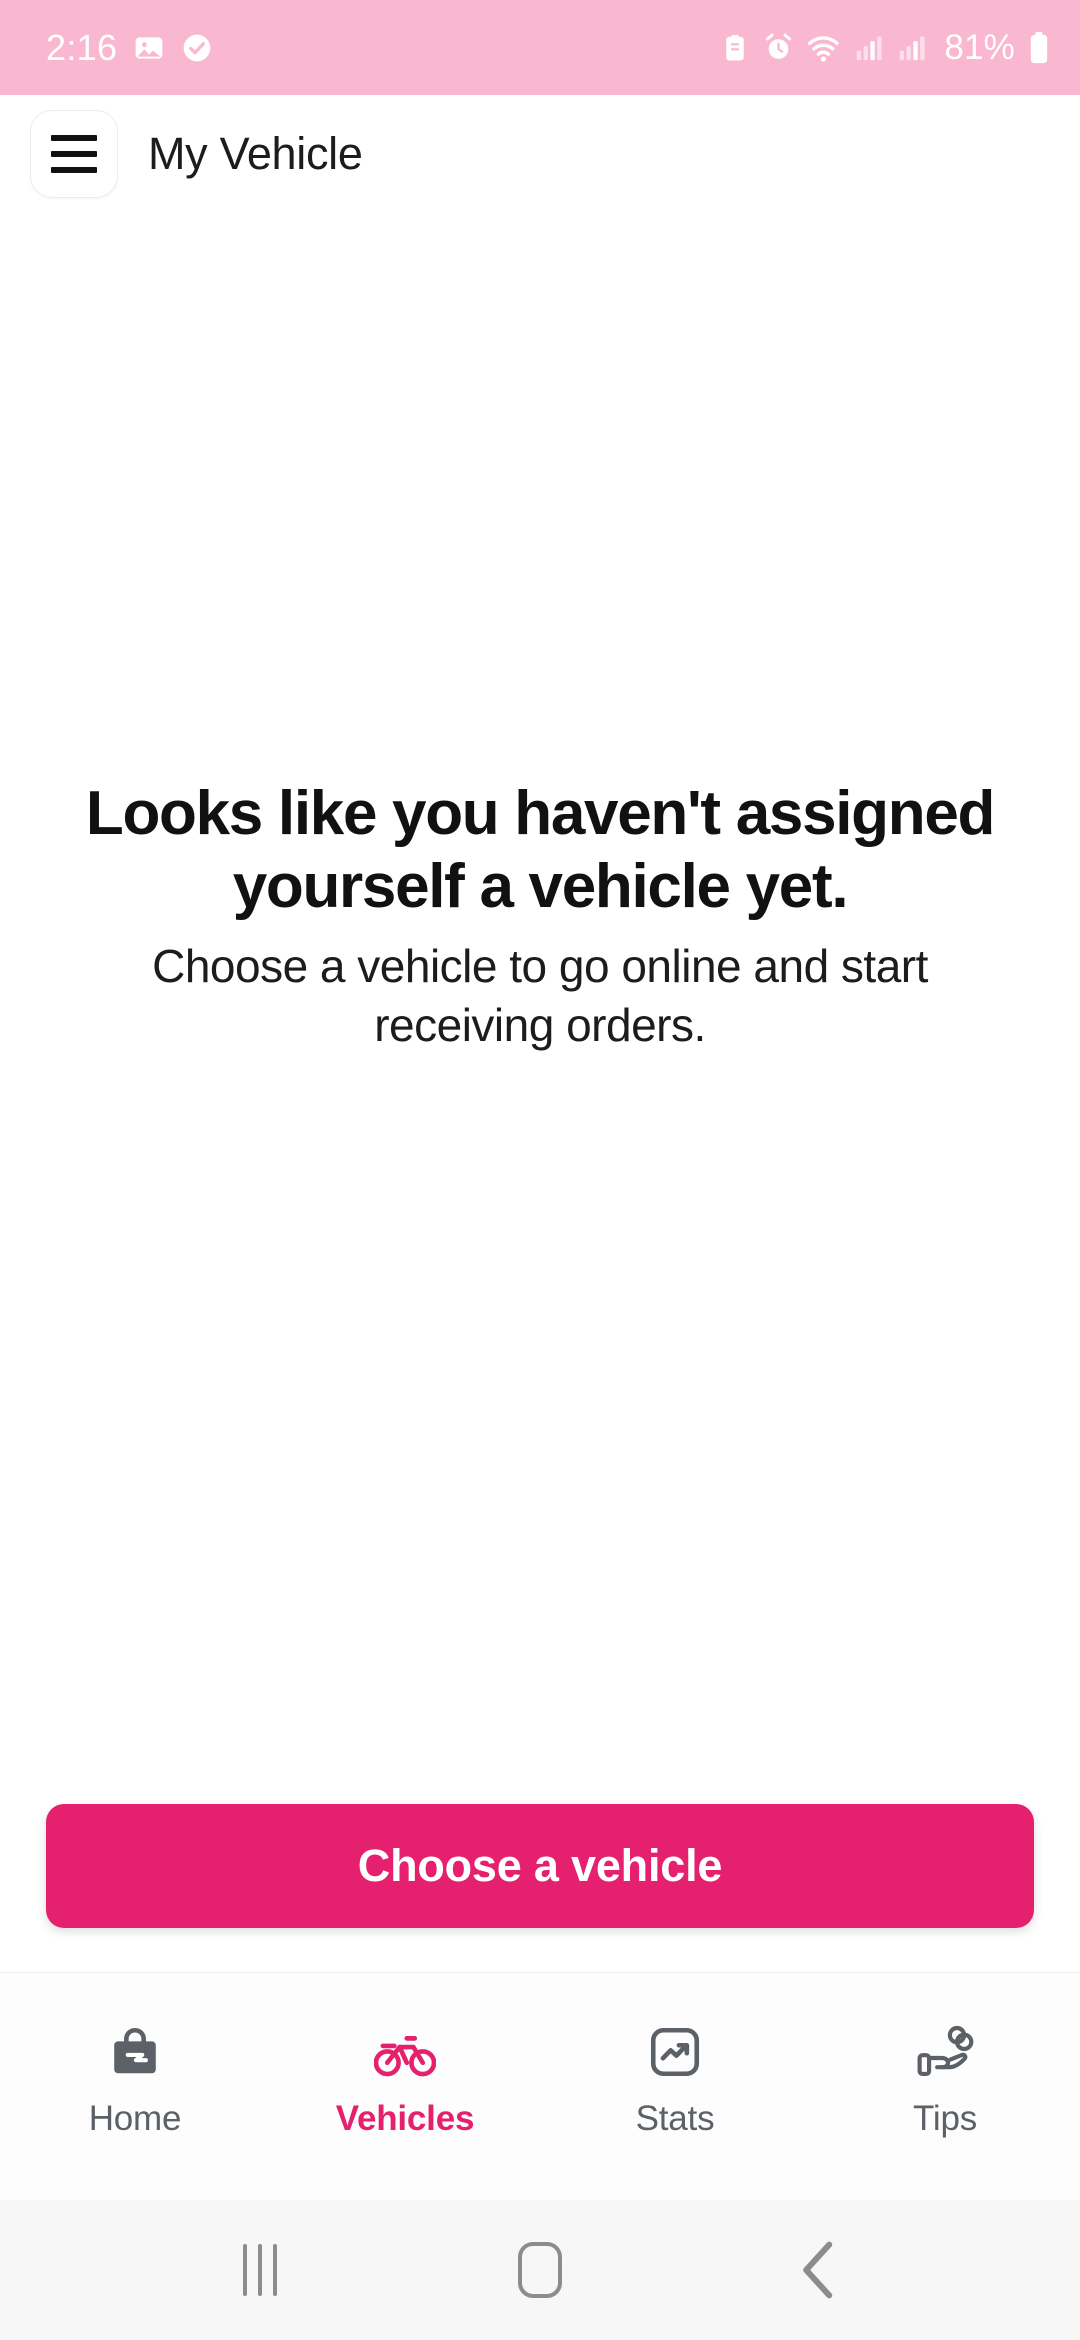  I want to click on app-header: My Vehicle, so click(540, 154).